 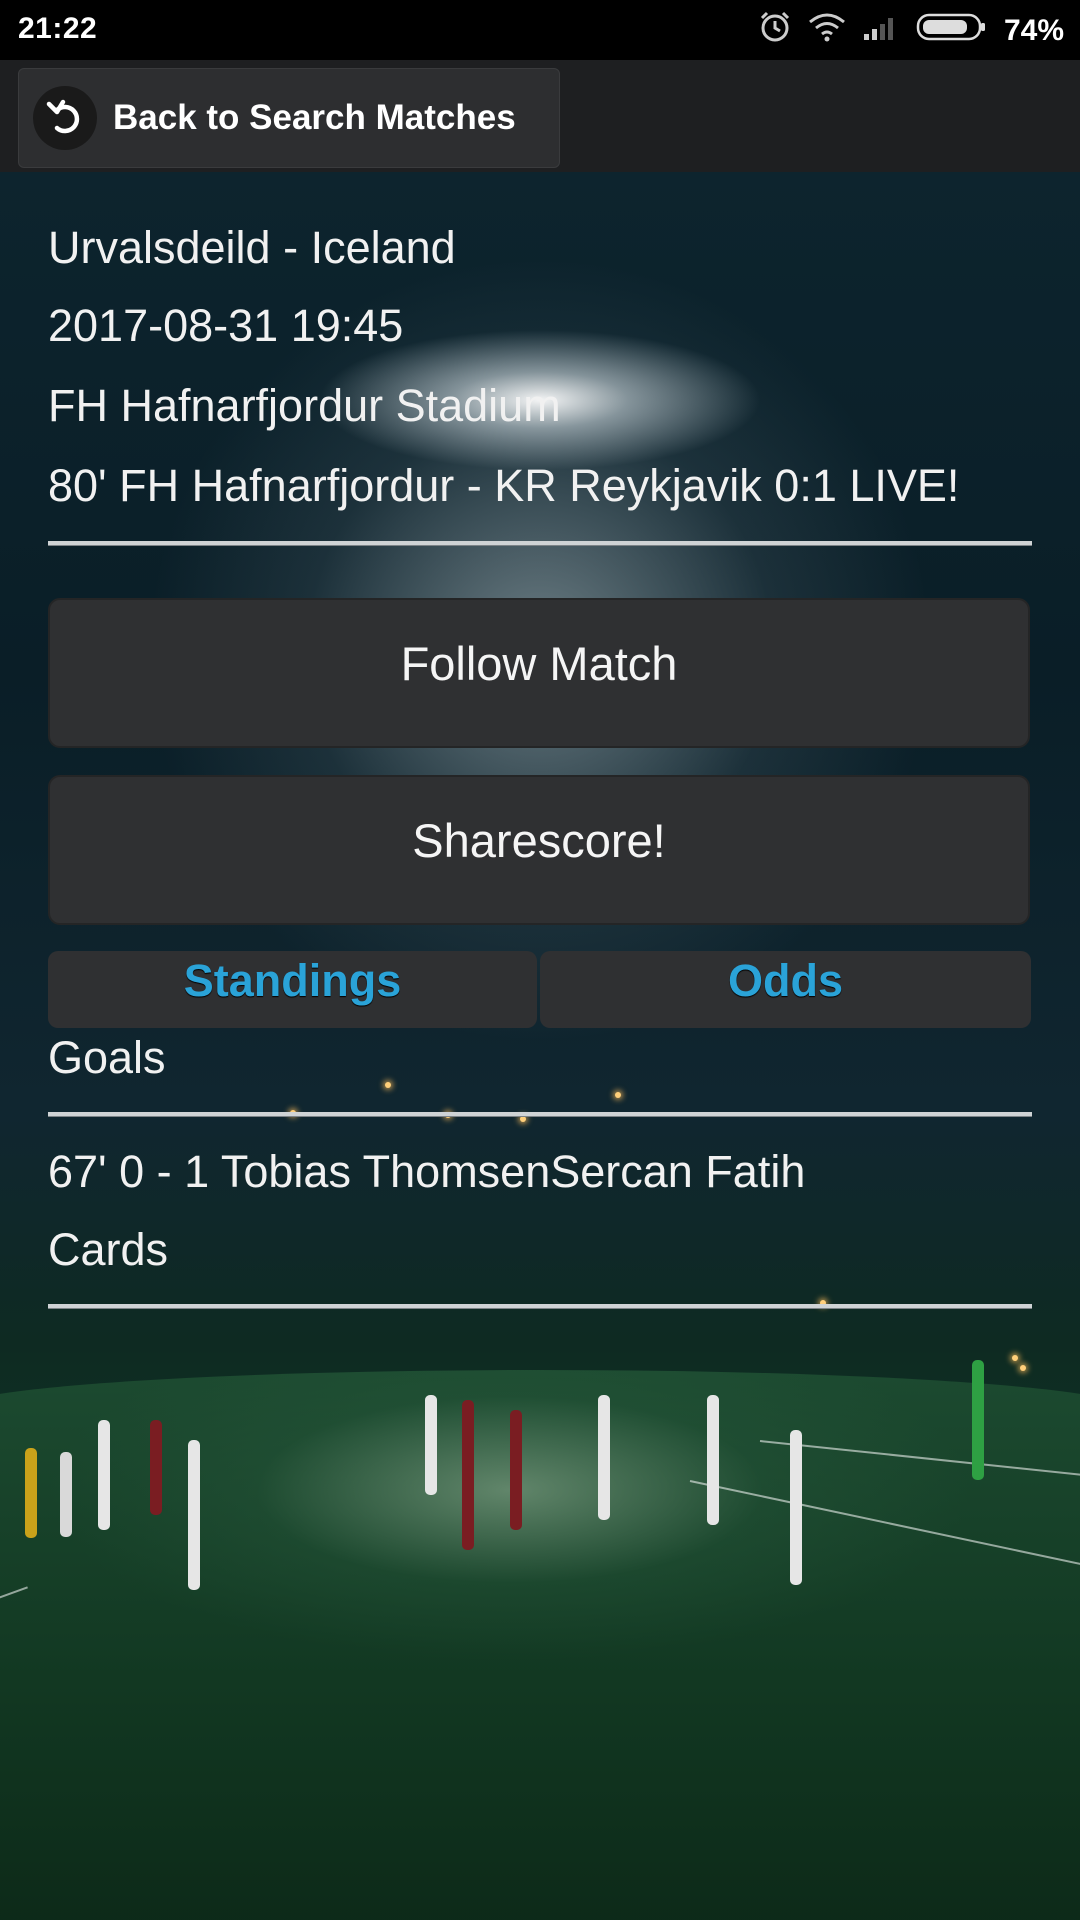 What do you see at coordinates (292, 989) in the screenshot?
I see `tab-standings: Standings` at bounding box center [292, 989].